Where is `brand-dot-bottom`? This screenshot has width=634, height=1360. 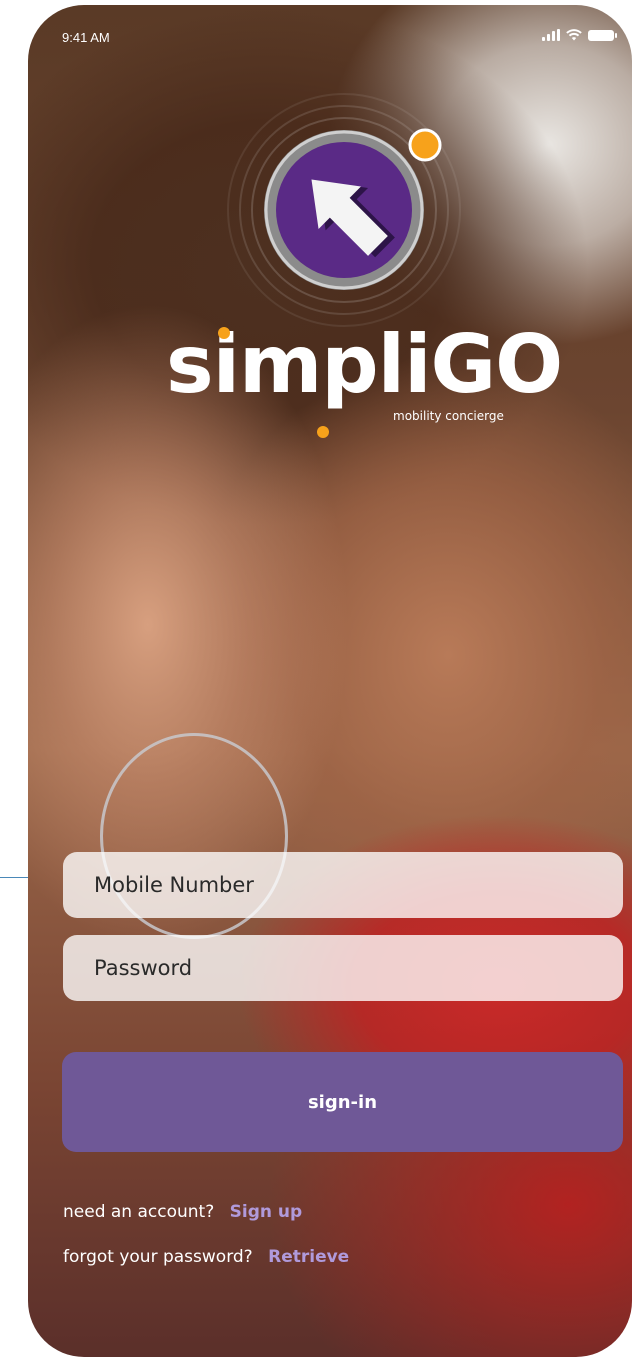 brand-dot-bottom is located at coordinates (323, 432).